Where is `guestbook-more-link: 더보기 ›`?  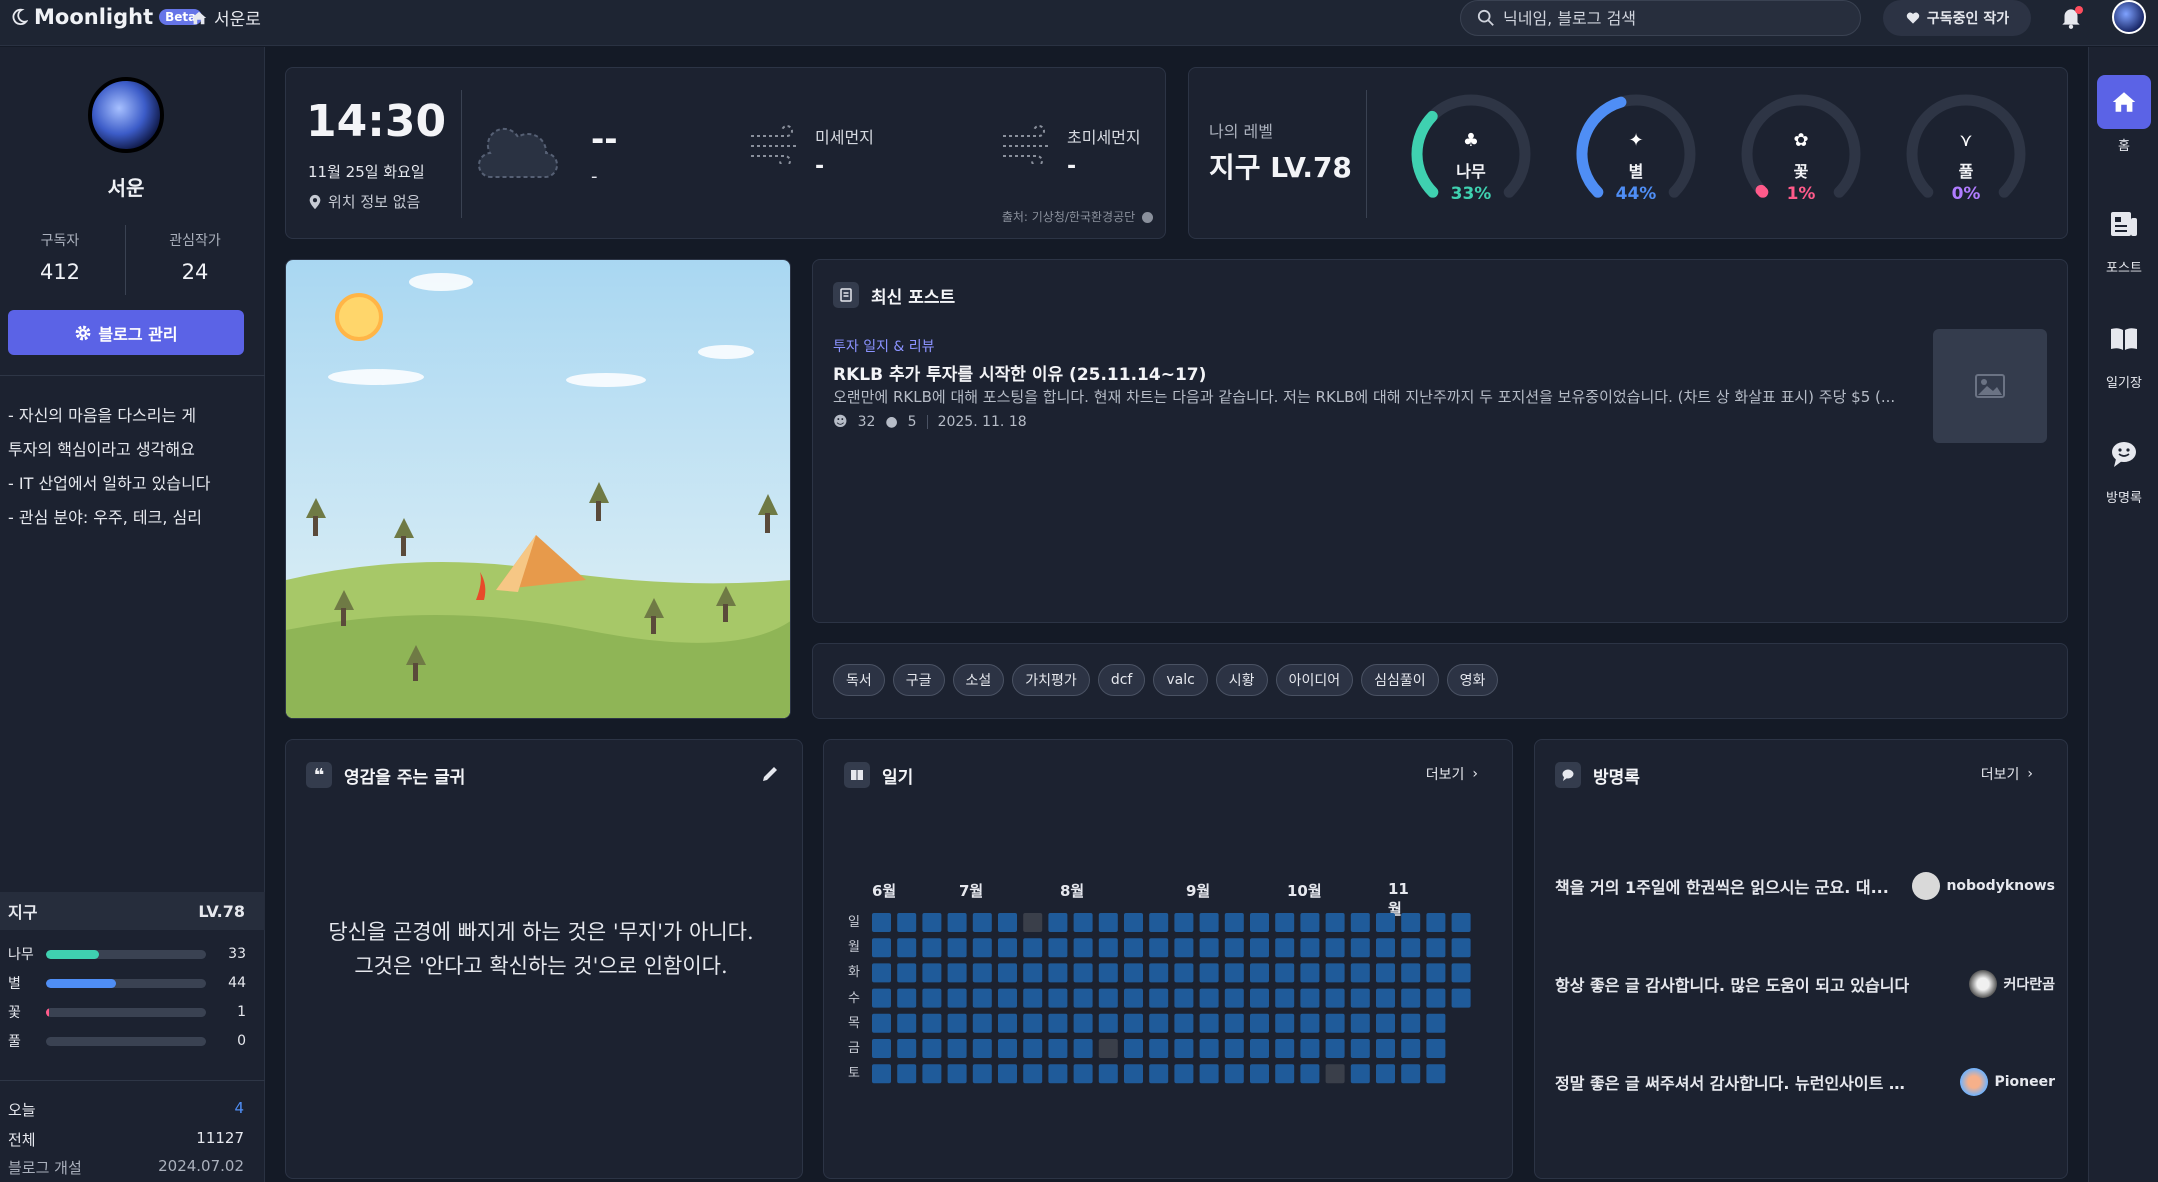
guestbook-more-link: 더보기 › is located at coordinates (2007, 774).